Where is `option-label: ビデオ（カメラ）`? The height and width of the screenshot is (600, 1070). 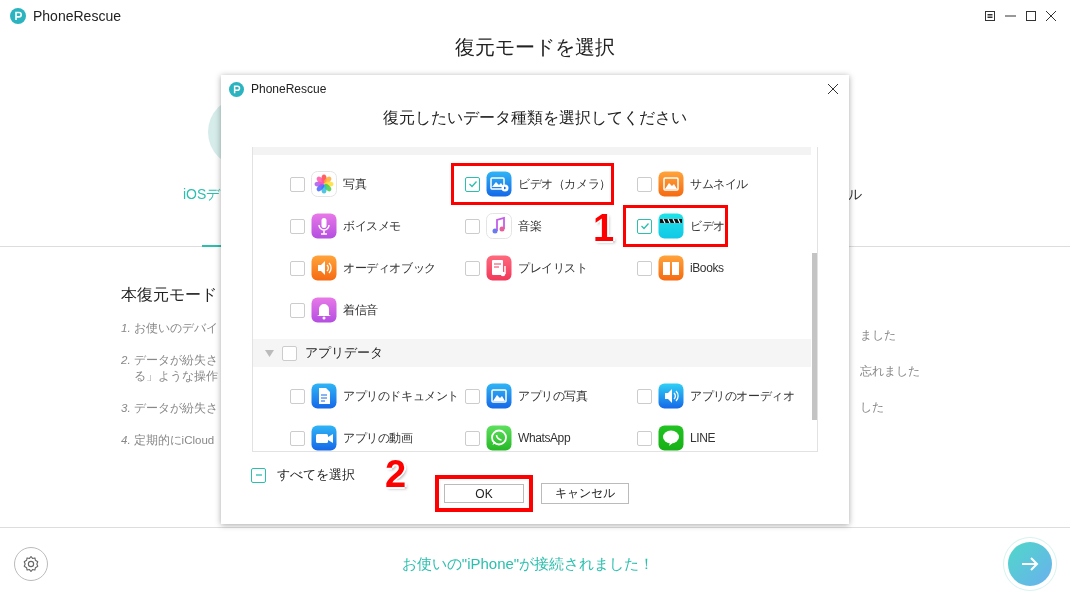 option-label: ビデオ（カメラ） is located at coordinates (564, 184).